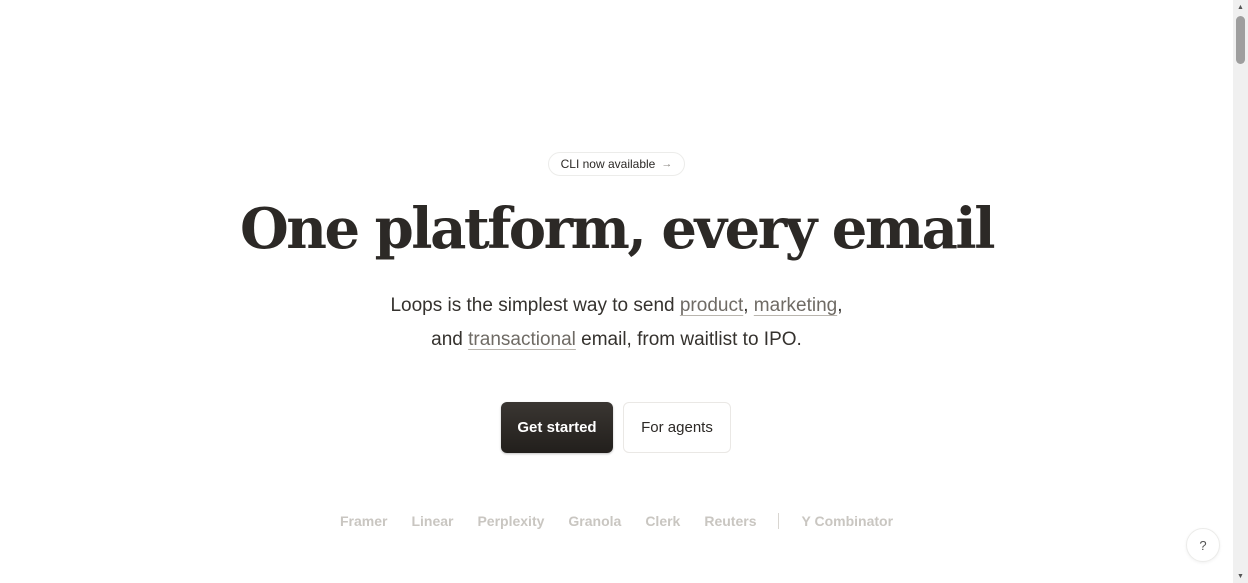 Image resolution: width=1248 pixels, height=583 pixels. I want to click on logo-linear: Linear, so click(432, 521).